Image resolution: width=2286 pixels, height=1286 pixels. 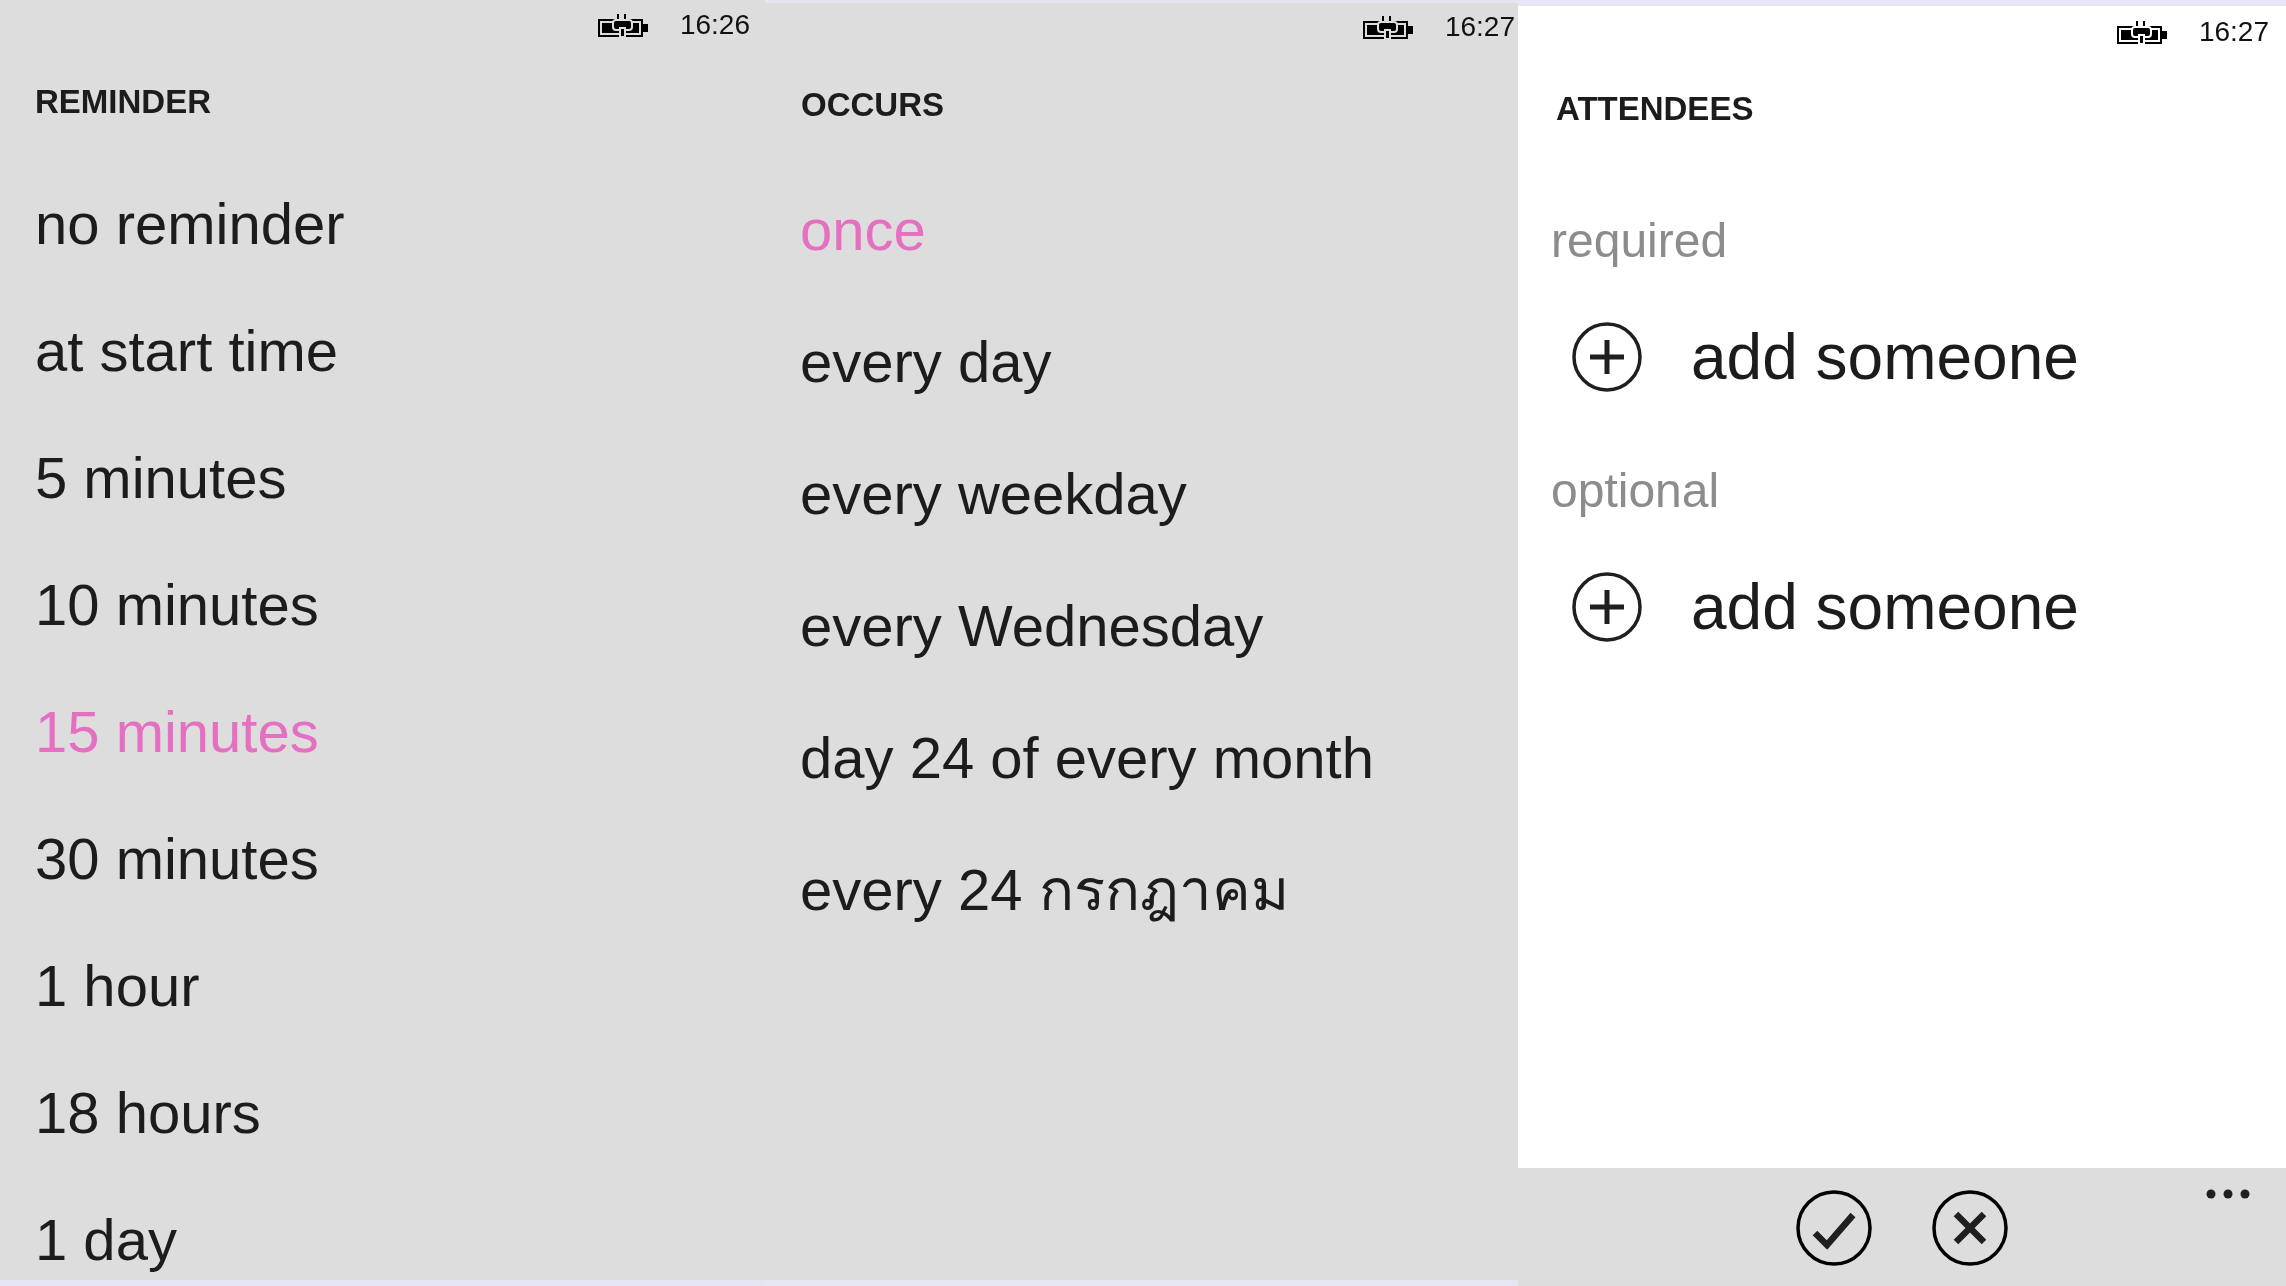 I want to click on reminder-option: 1 day, so click(x=106, y=1240).